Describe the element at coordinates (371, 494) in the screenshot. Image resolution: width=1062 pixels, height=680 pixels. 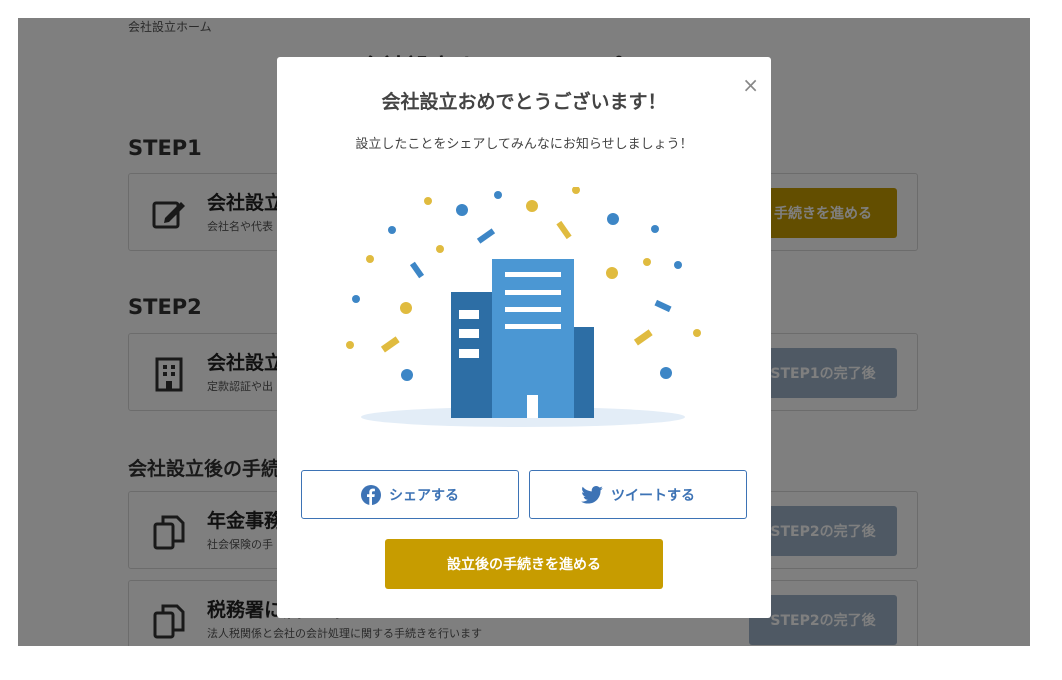
I see `facebook-icon` at that location.